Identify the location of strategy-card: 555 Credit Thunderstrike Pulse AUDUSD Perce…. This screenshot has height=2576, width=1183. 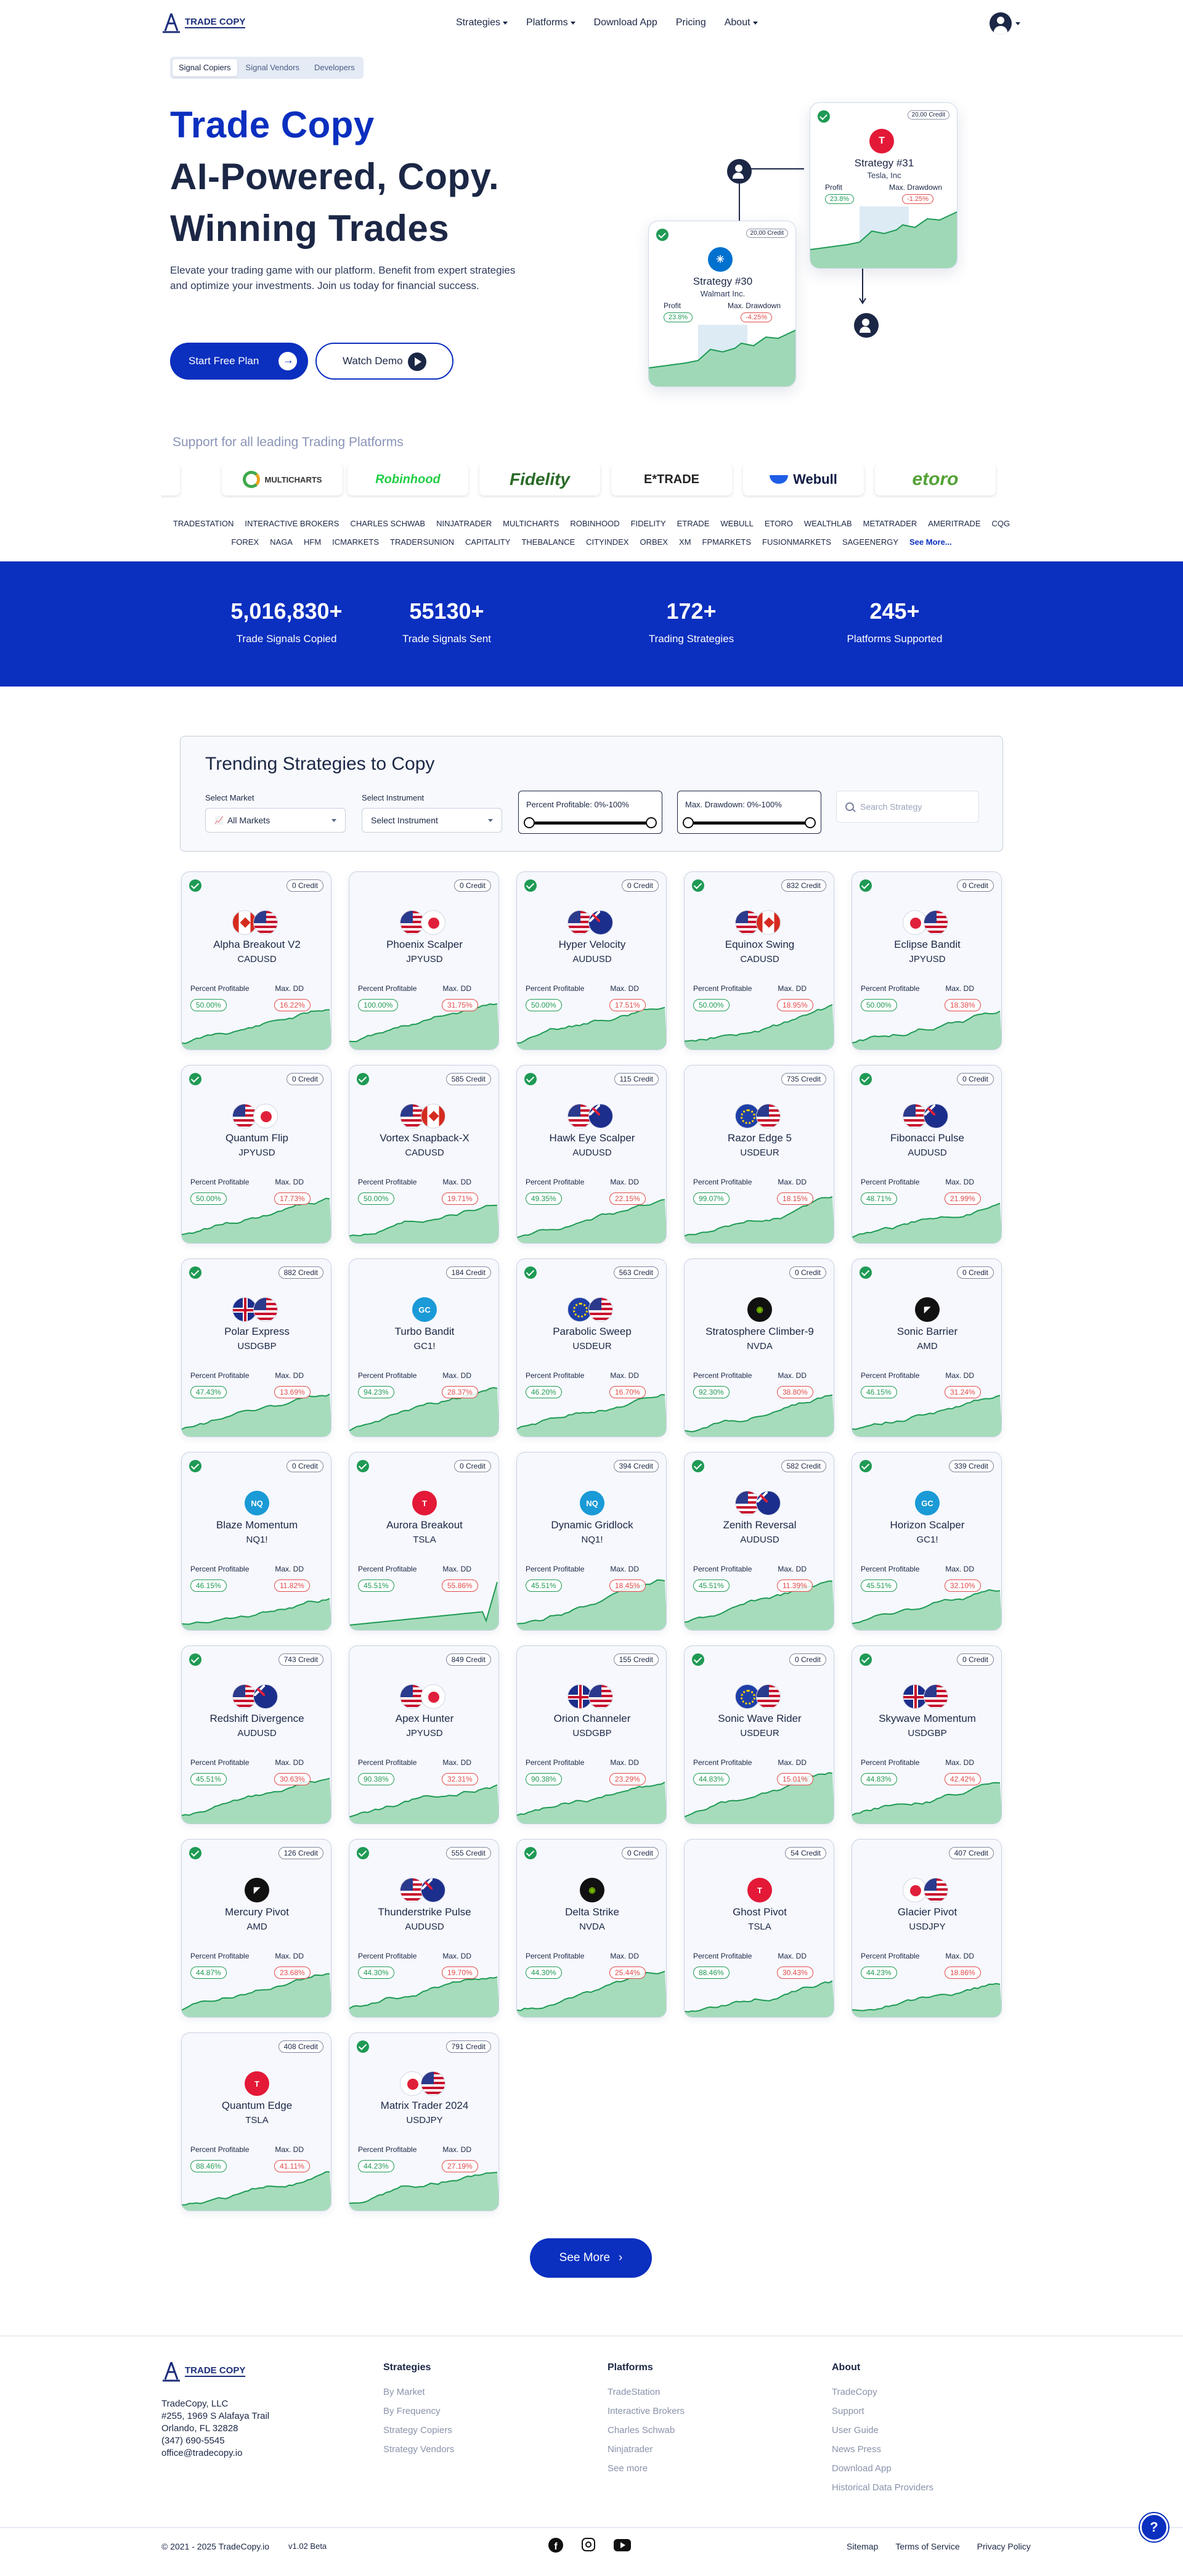
(424, 1928).